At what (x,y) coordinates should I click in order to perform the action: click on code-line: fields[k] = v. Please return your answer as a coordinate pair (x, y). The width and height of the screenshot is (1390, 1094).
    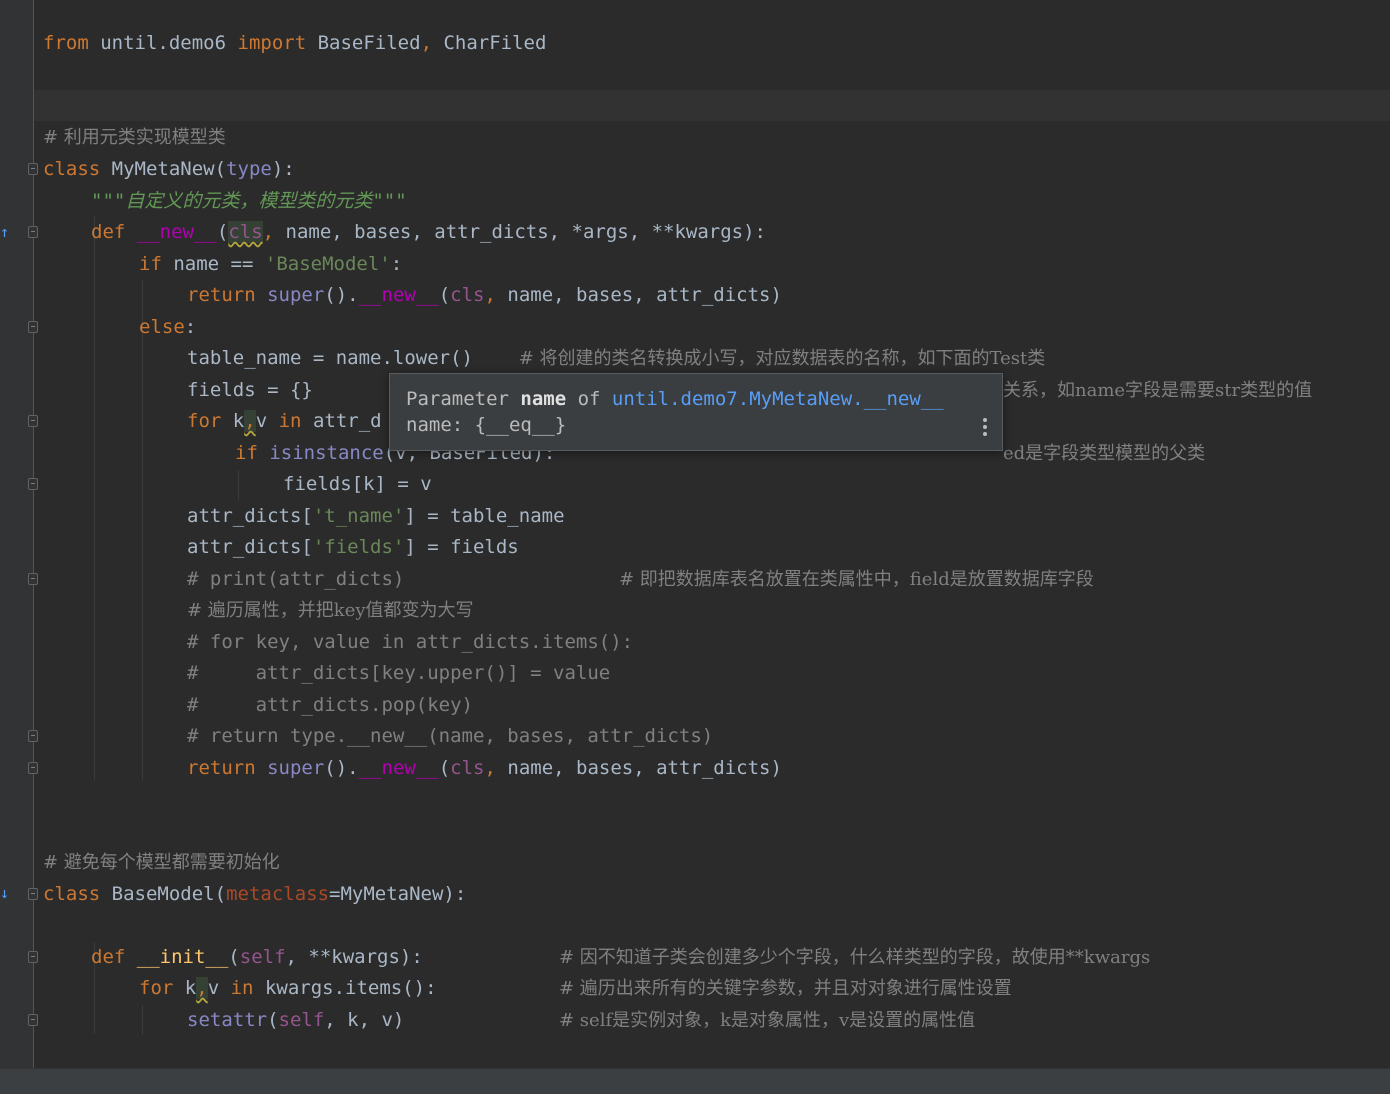
    Looking at the image, I should click on (357, 484).